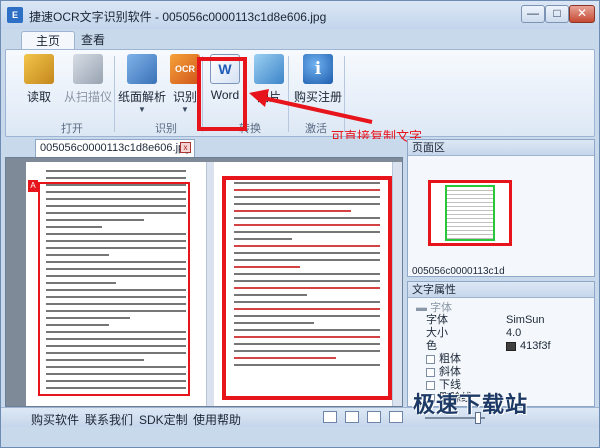 The image size is (600, 448). What do you see at coordinates (557, 14) in the screenshot?
I see `maximize-button: □` at bounding box center [557, 14].